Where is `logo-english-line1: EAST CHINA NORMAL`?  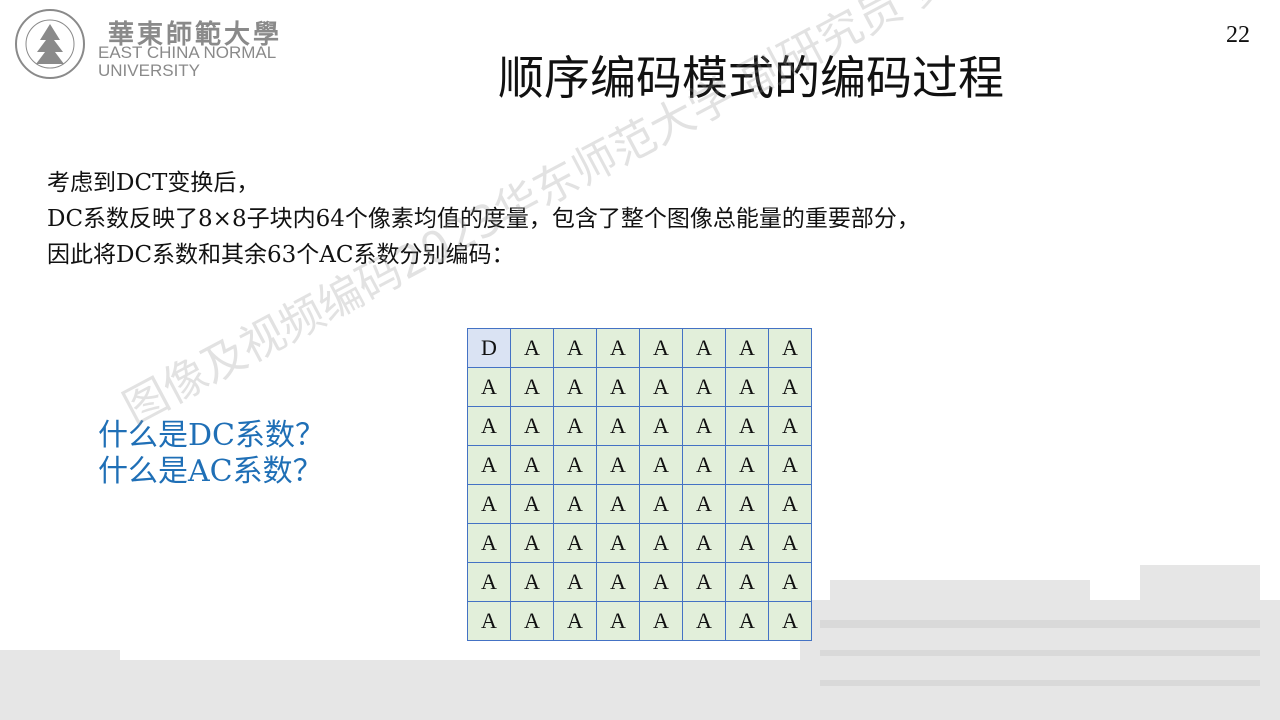 logo-english-line1: EAST CHINA NORMAL is located at coordinates (187, 52).